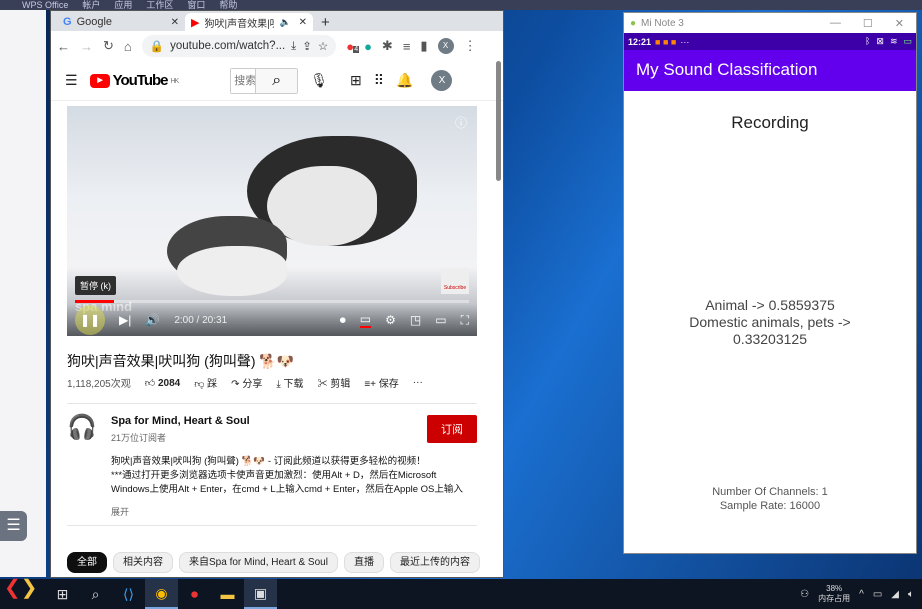 The height and width of the screenshot is (609, 922). What do you see at coordinates (465, 320) in the screenshot?
I see `fullscreen-icon: ⛶` at bounding box center [465, 320].